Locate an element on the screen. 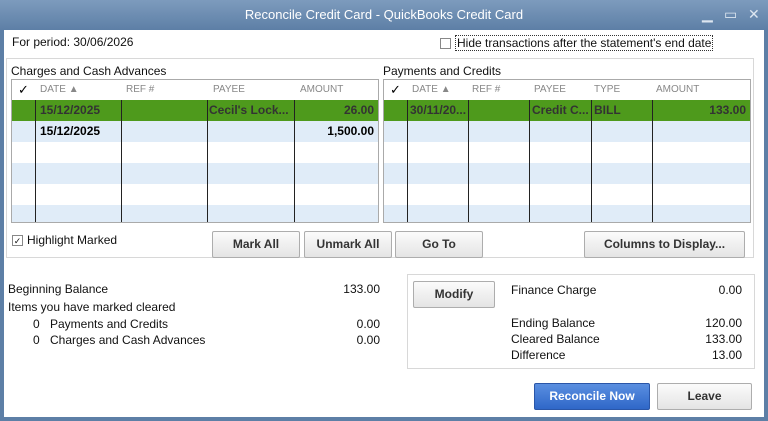 This screenshot has width=768, height=421. checkbox-box is located at coordinates (445, 43).